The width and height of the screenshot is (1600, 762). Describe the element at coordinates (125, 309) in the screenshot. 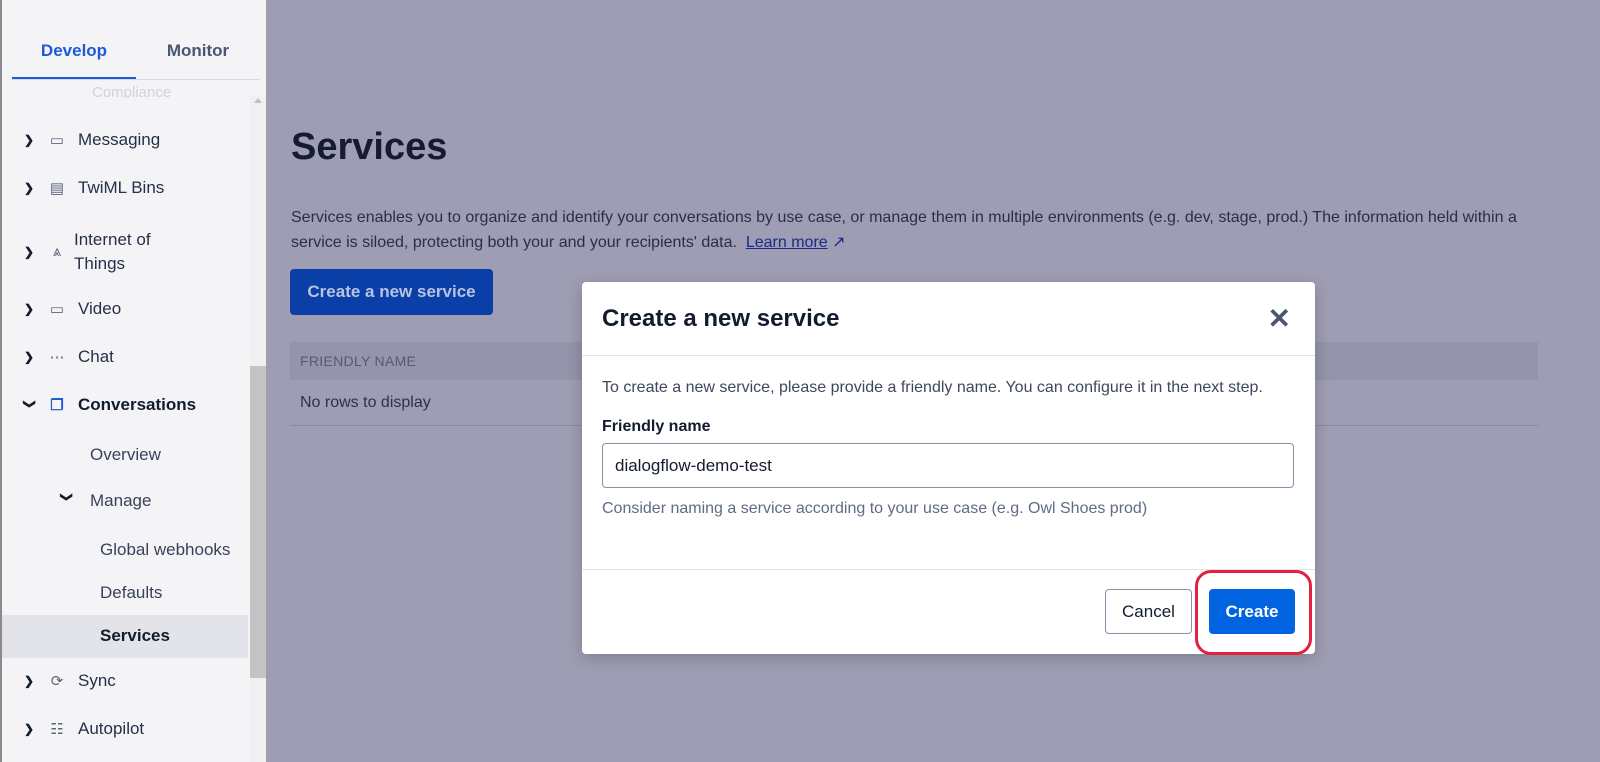

I see `sidebar-item-video: ❯ ▭ Video` at that location.